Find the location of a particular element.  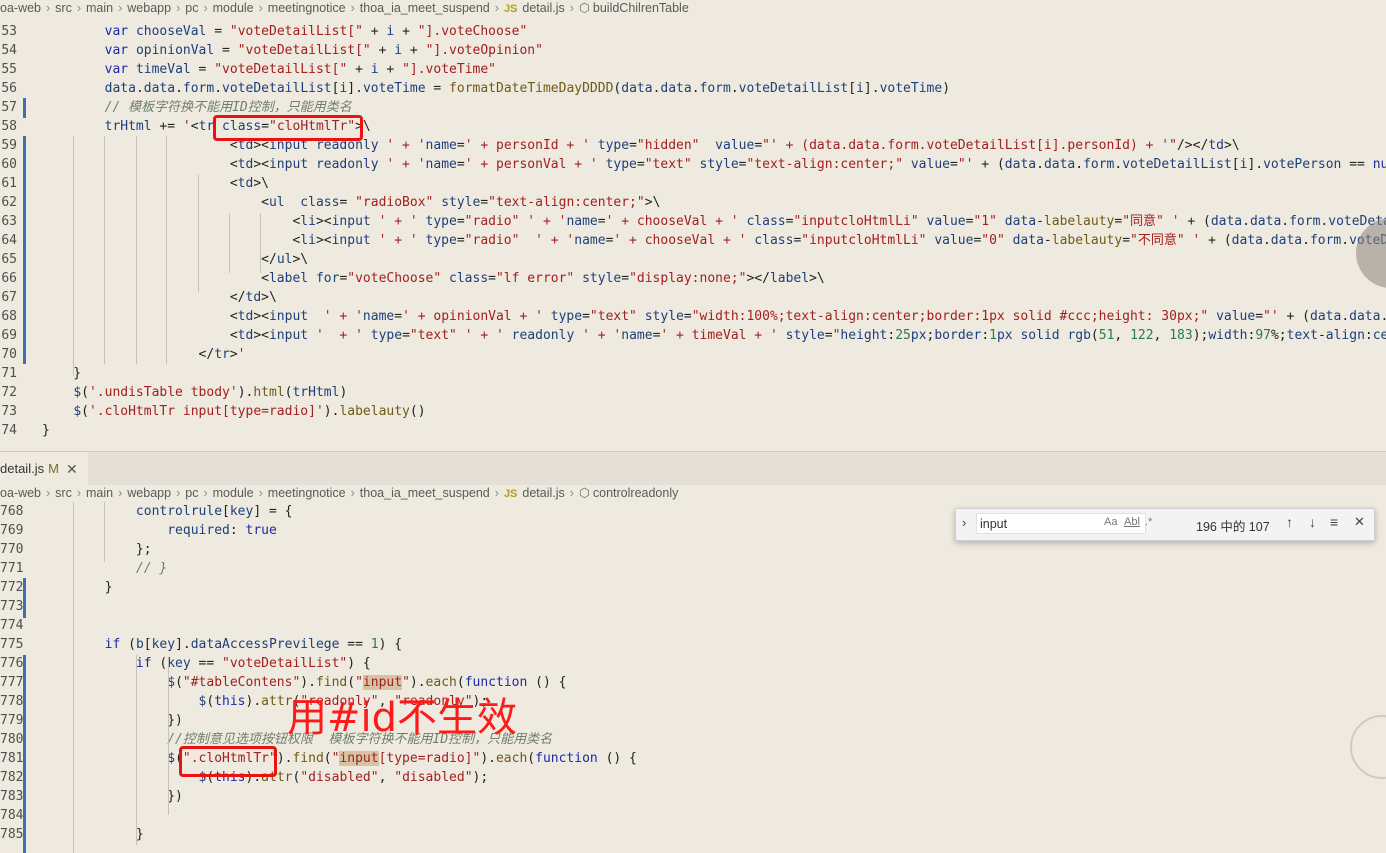

code-line: 770 }; is located at coordinates (693, 549).